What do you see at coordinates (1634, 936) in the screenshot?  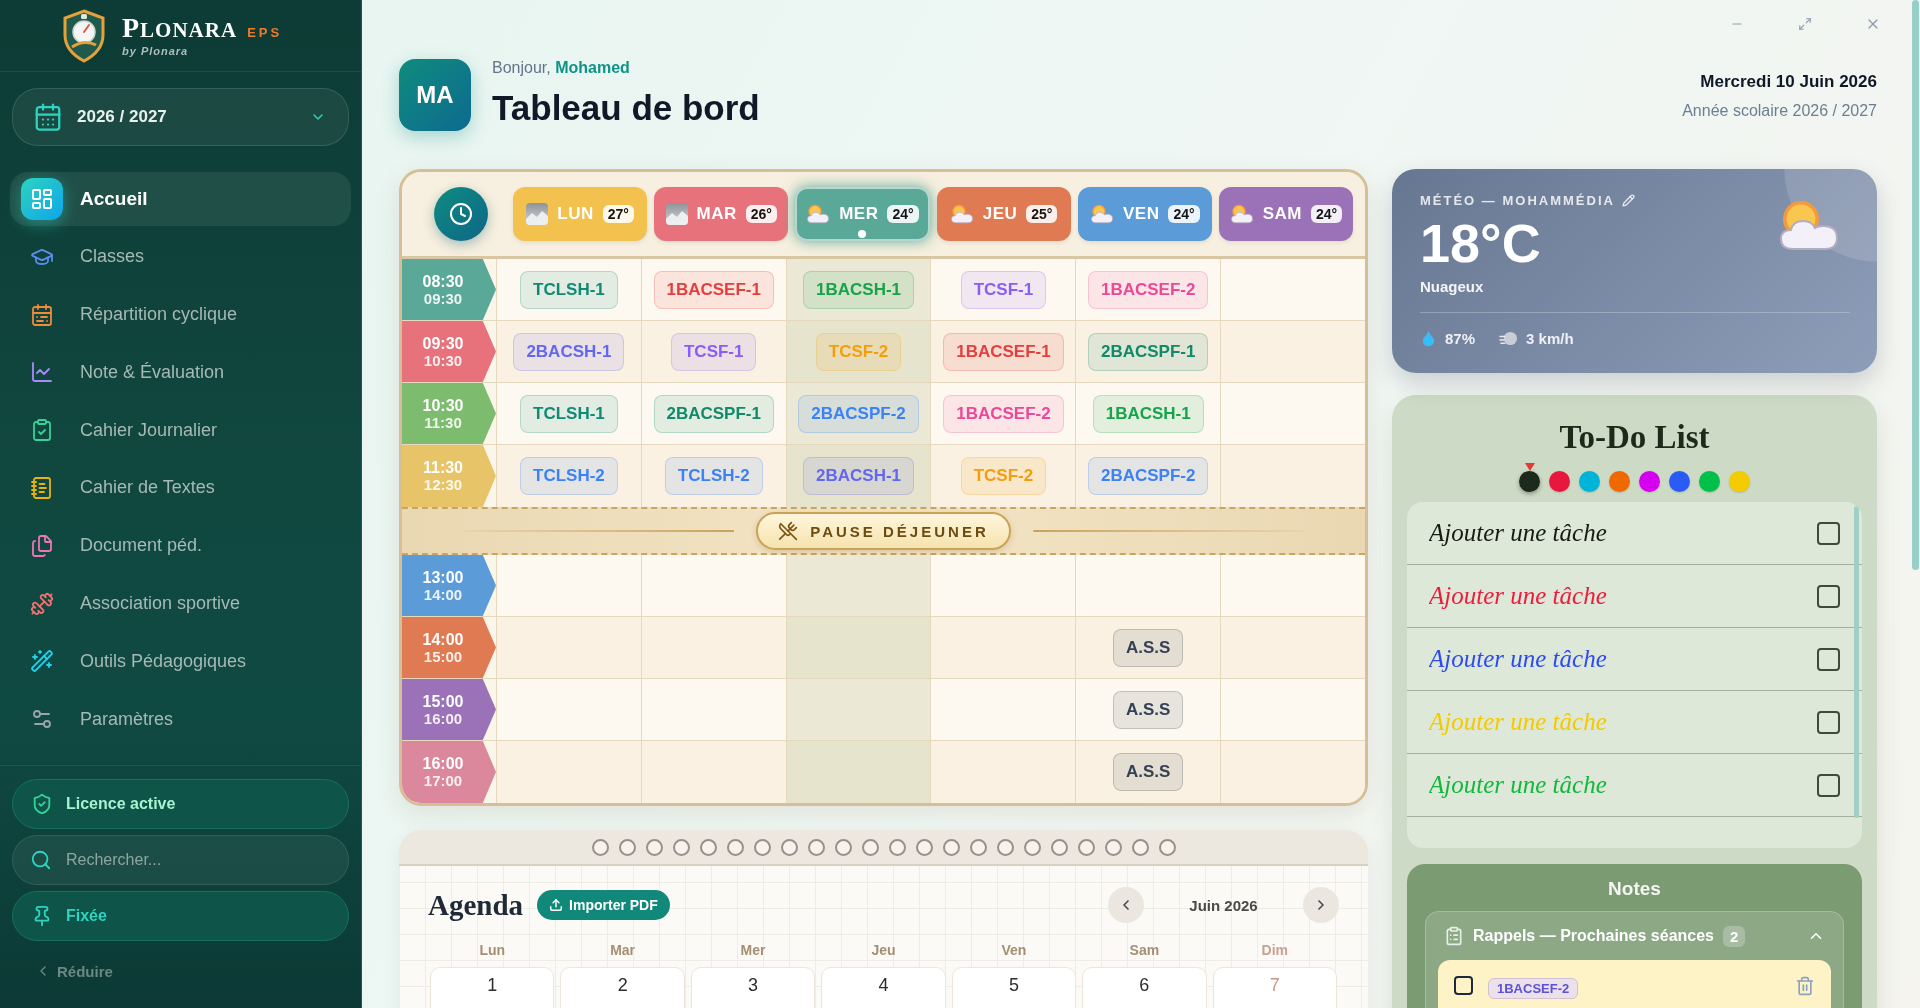 I see `reminders-header: Rappels — Prochaines séances 2` at bounding box center [1634, 936].